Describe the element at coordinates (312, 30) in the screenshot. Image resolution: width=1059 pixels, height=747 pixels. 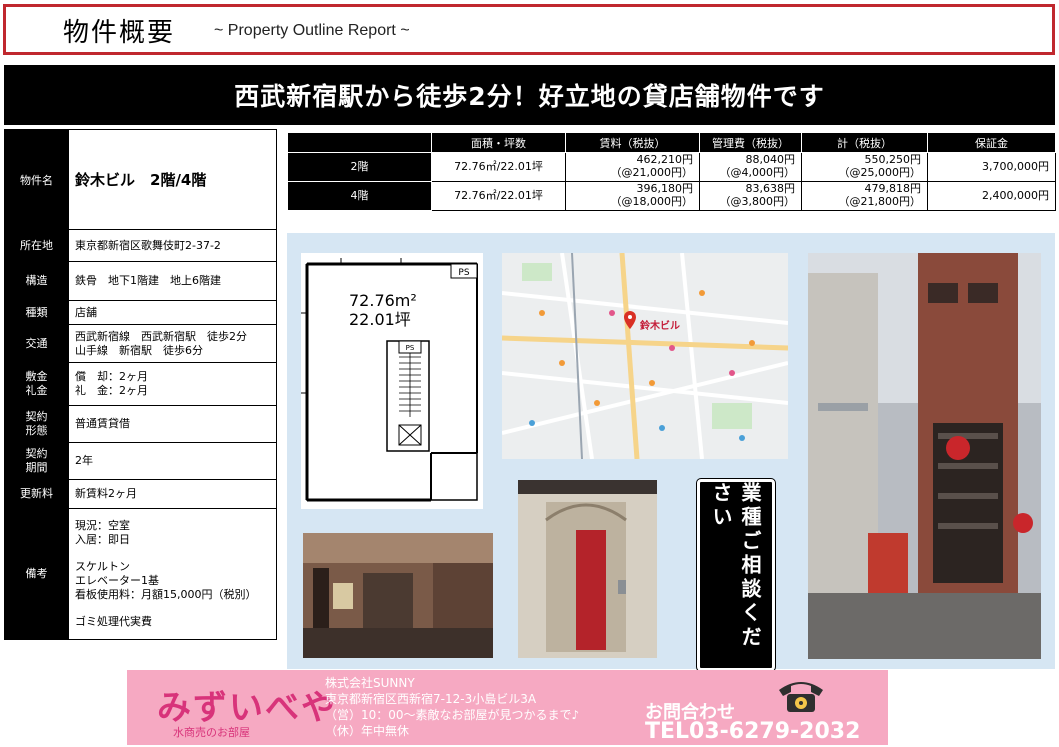
I see `header-title-en: ~ Property Outline Report ~` at that location.